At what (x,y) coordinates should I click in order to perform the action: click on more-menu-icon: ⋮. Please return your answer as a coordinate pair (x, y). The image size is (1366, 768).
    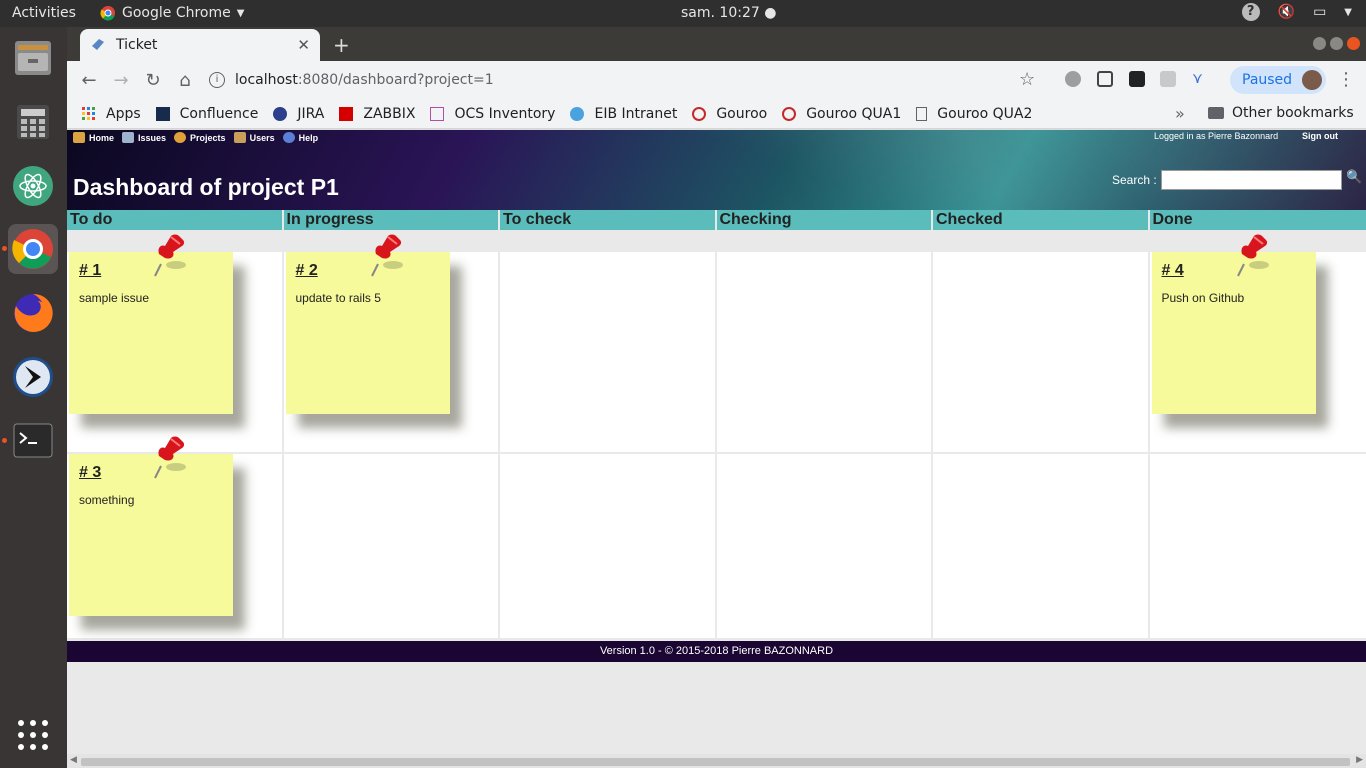
    Looking at the image, I should click on (1346, 79).